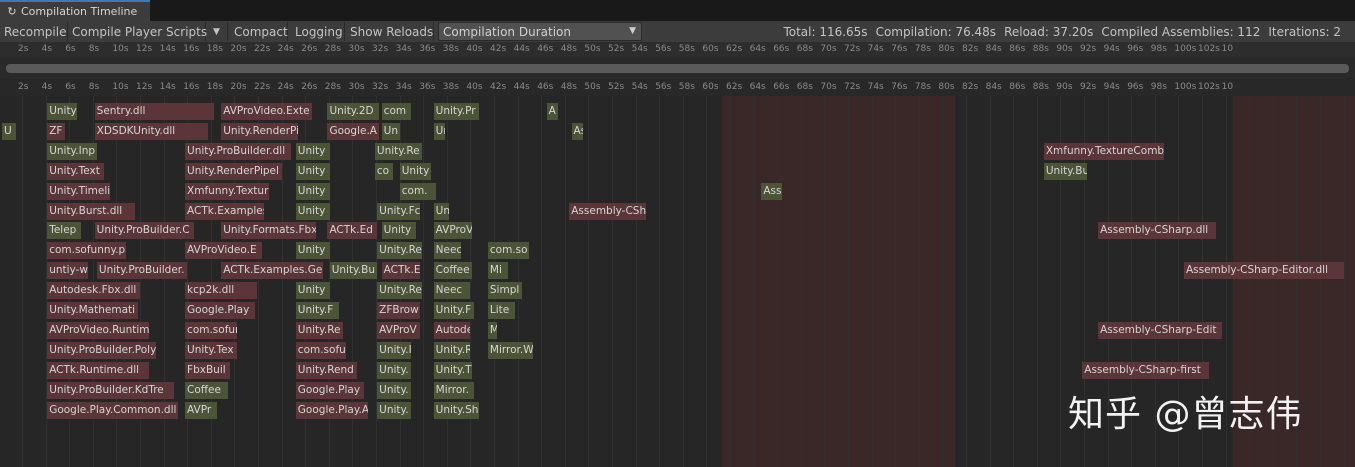  I want to click on assembly-bar: kcp2k.dll, so click(221, 291).